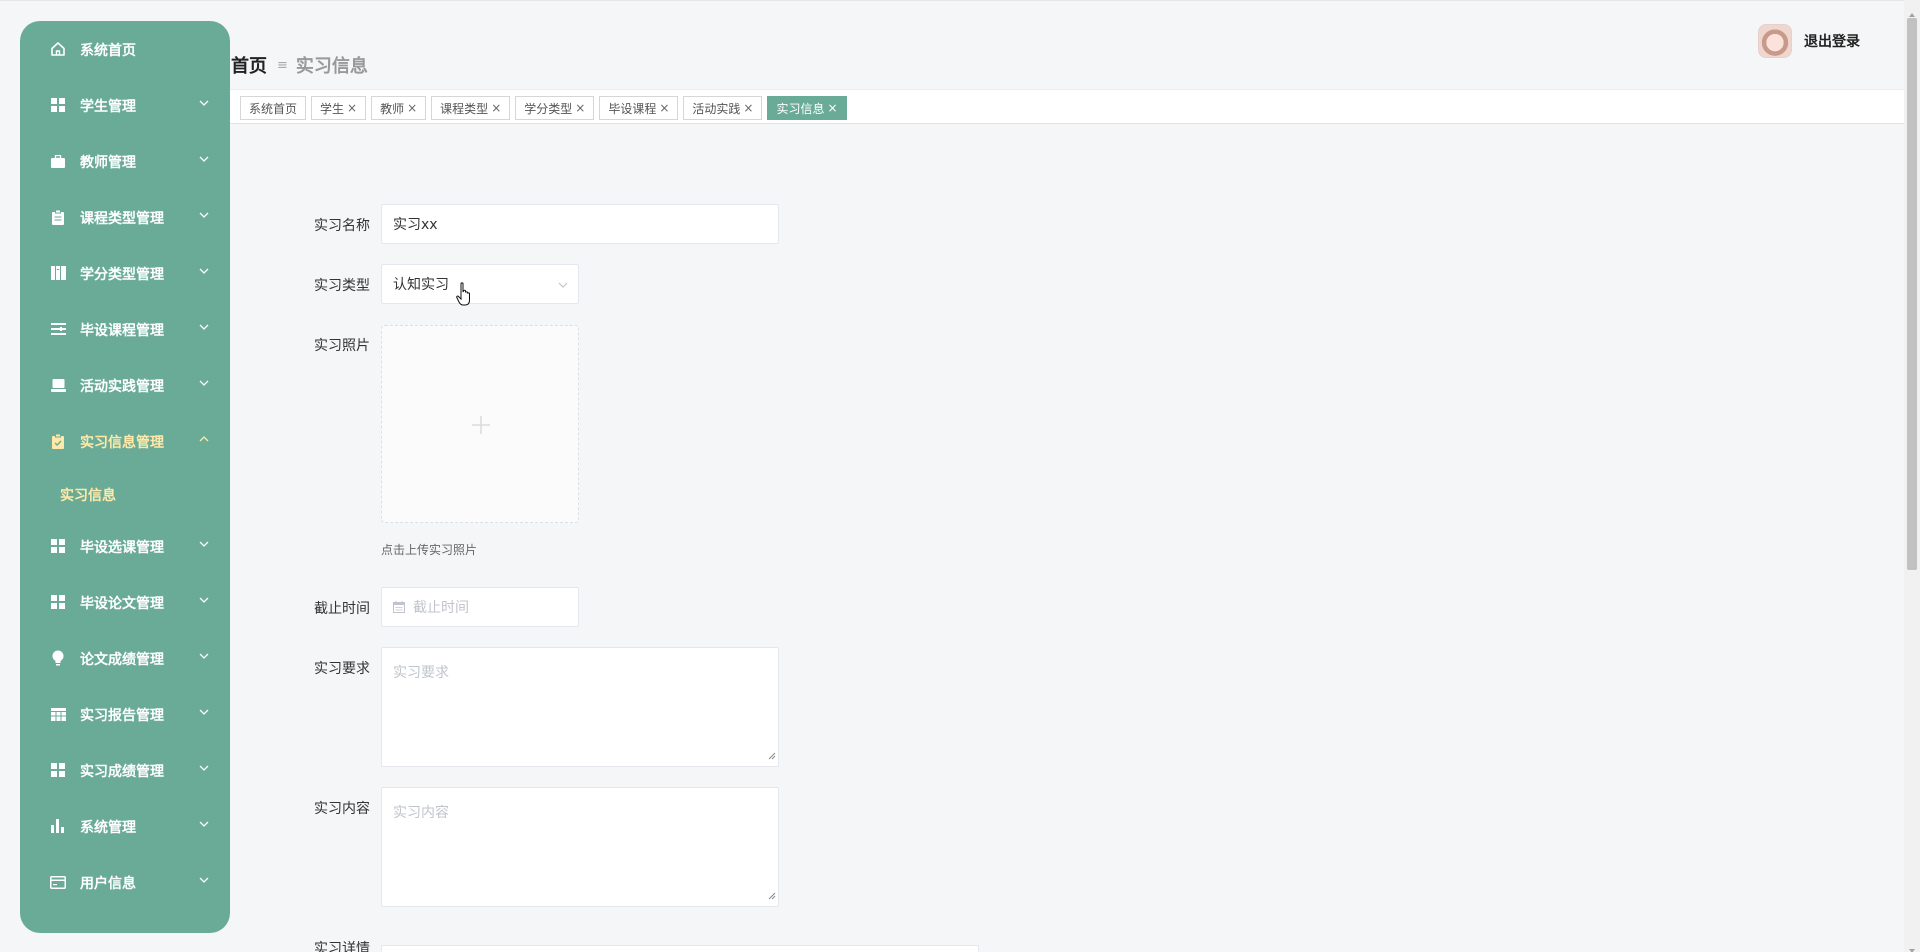  Describe the element at coordinates (331, 66) in the screenshot. I see `breadcrumb-current: 实习信息` at that location.